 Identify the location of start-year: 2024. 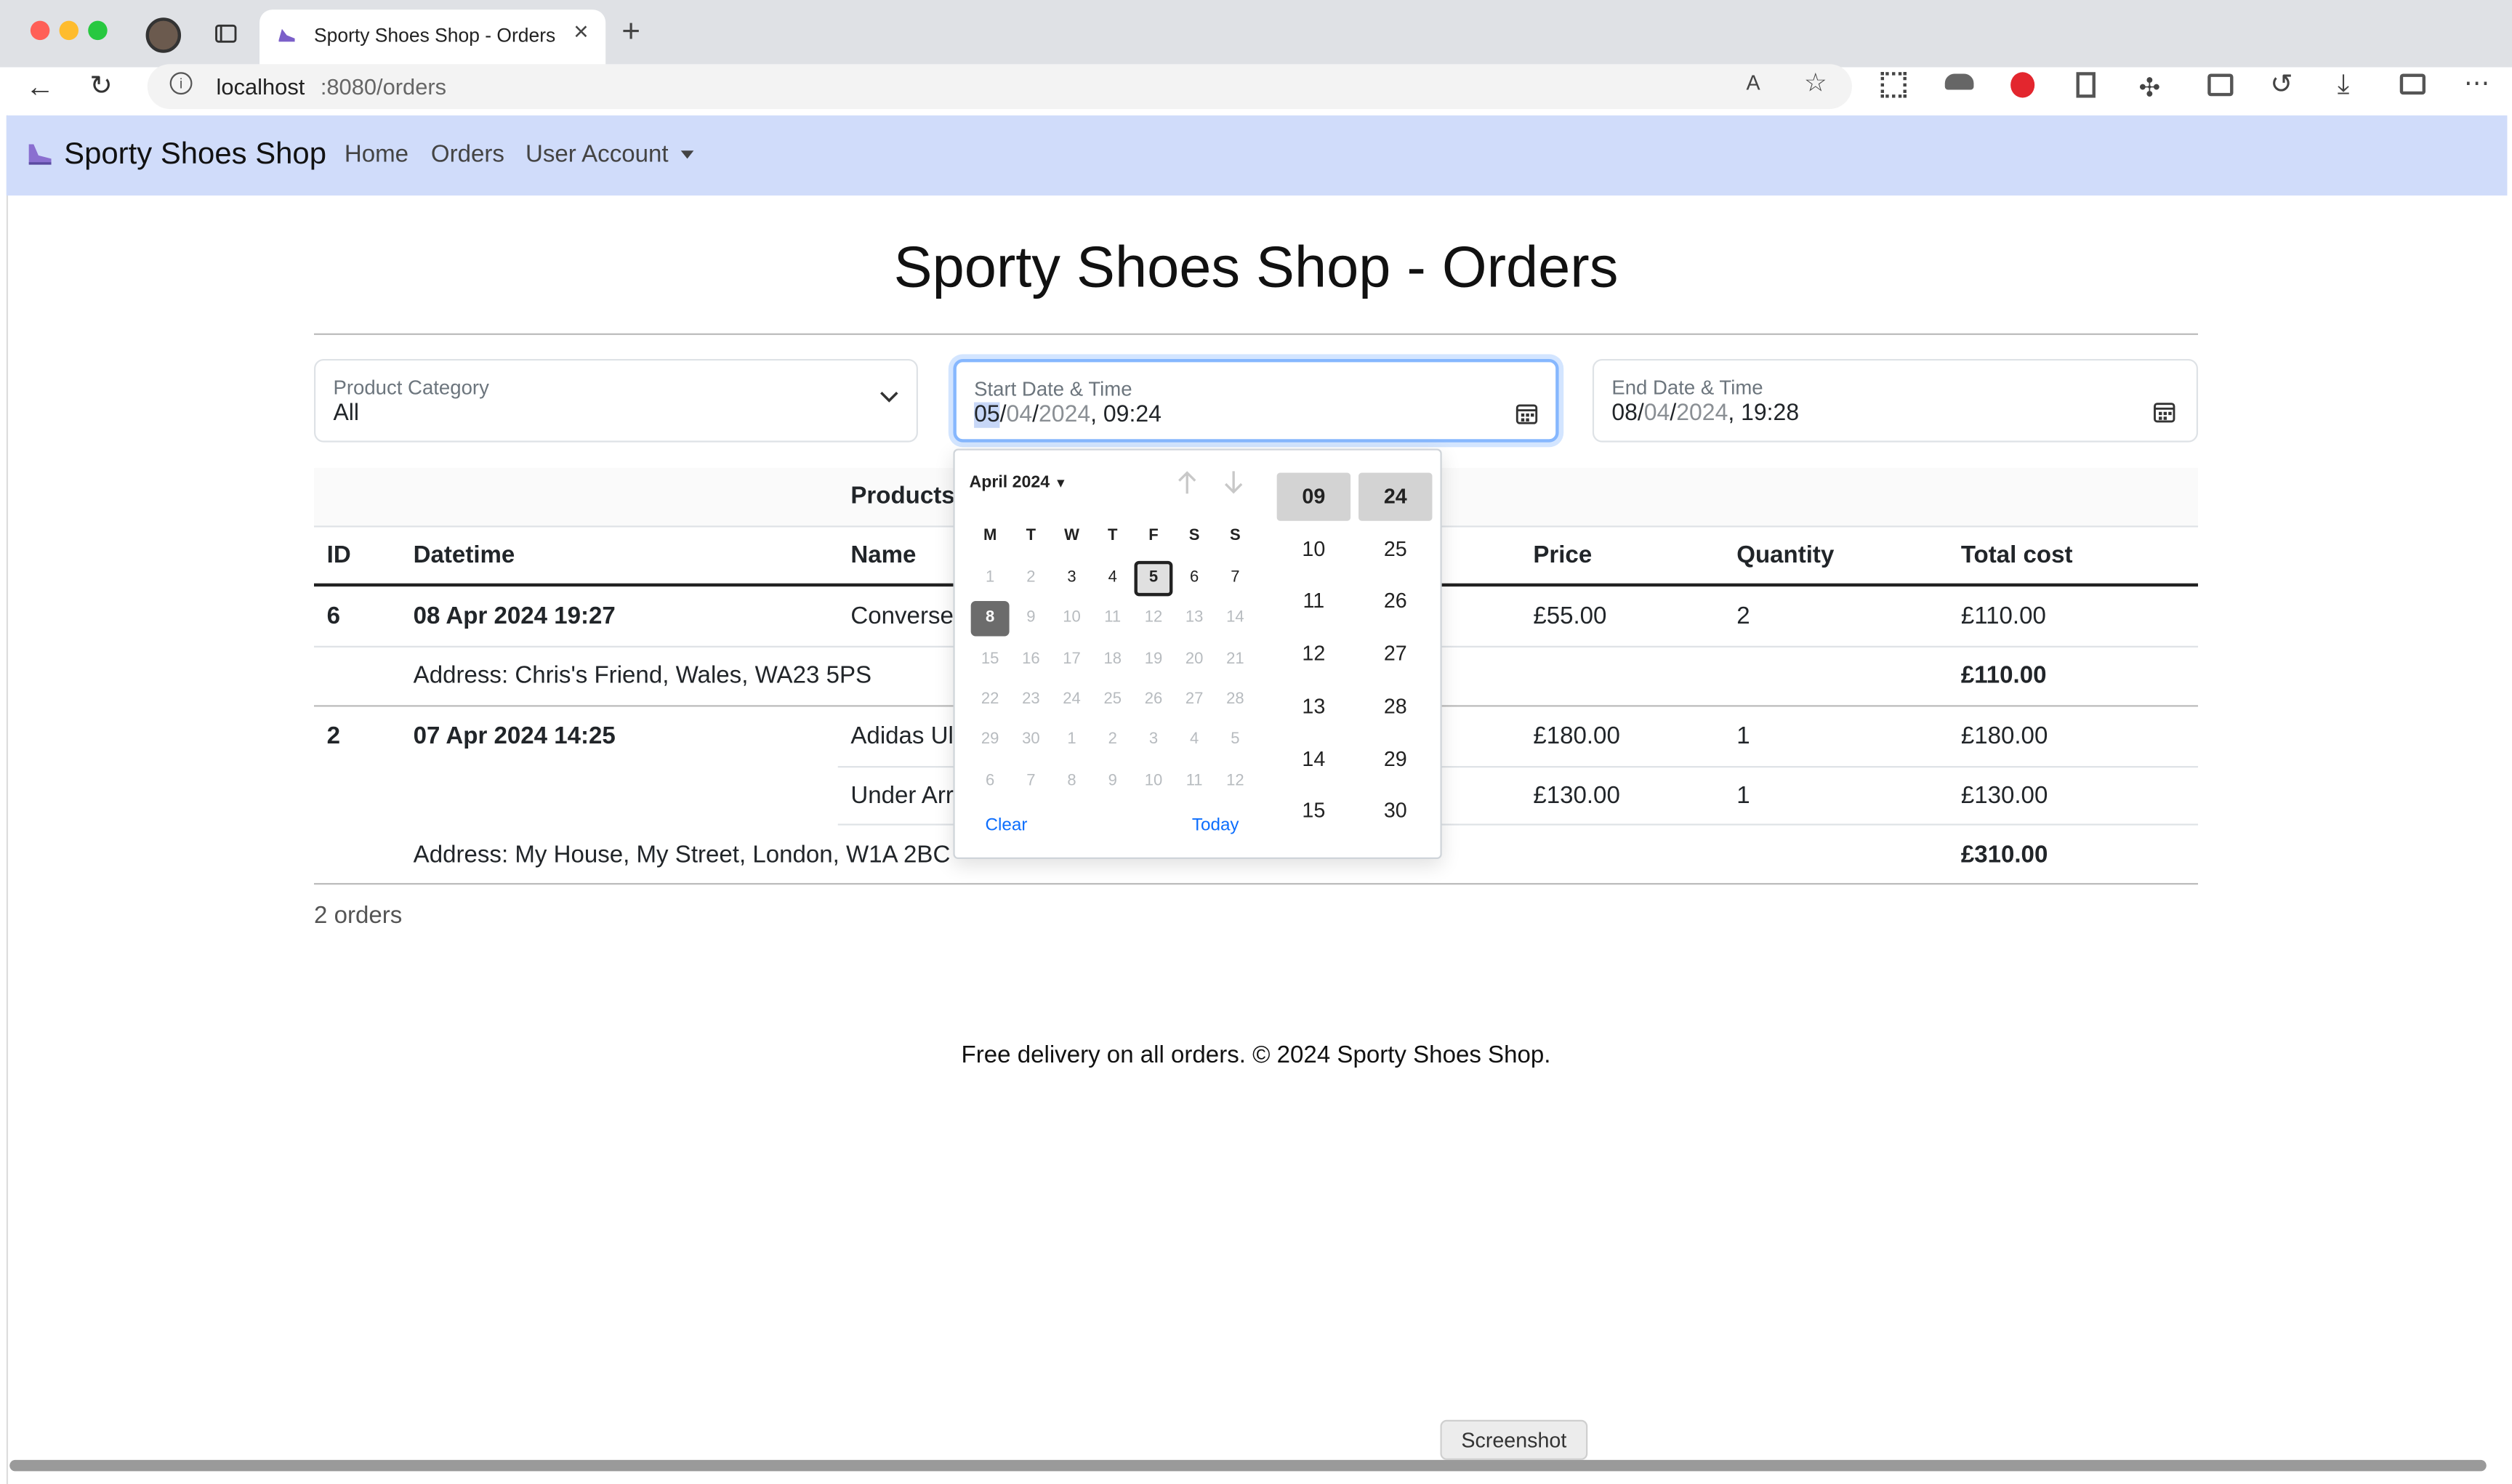
(1064, 415).